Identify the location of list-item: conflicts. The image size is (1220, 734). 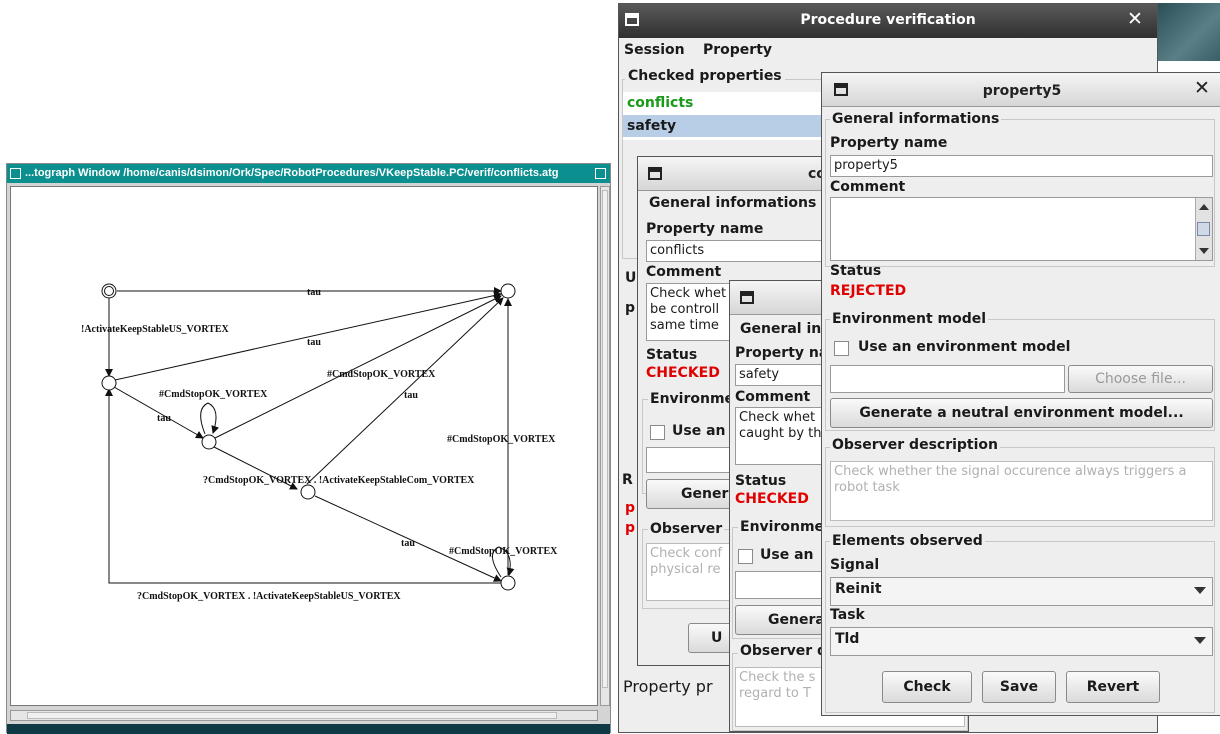
(723, 103).